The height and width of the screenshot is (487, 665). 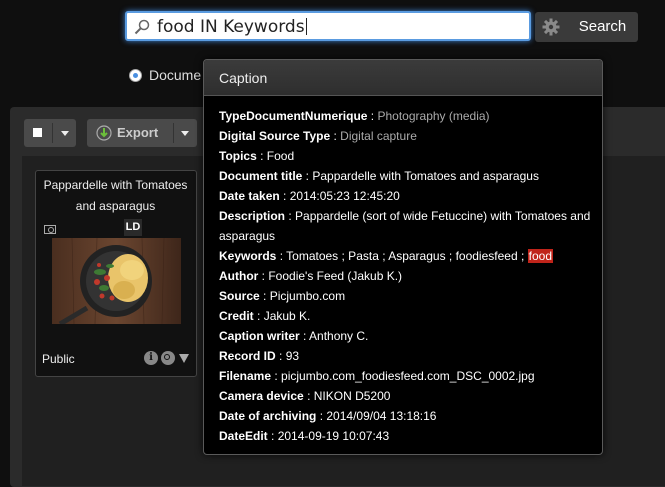 I want to click on export-icon, so click(x=104, y=133).